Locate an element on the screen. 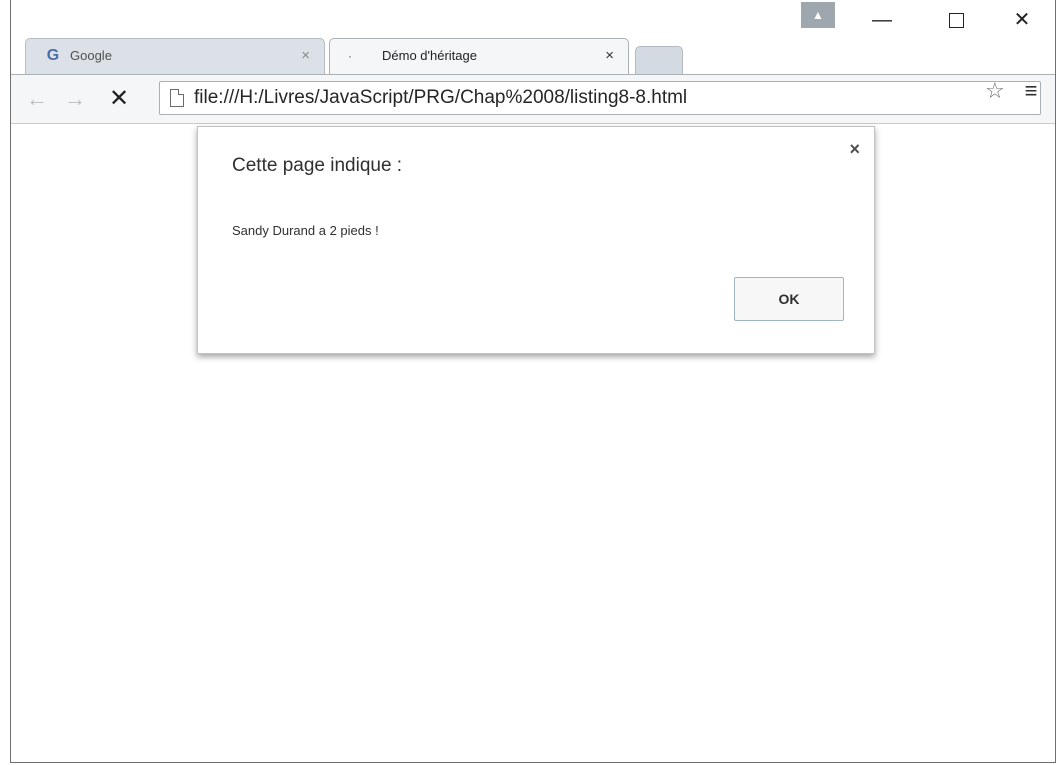 The height and width of the screenshot is (765, 1058). minimize-button: — is located at coordinates (882, 20).